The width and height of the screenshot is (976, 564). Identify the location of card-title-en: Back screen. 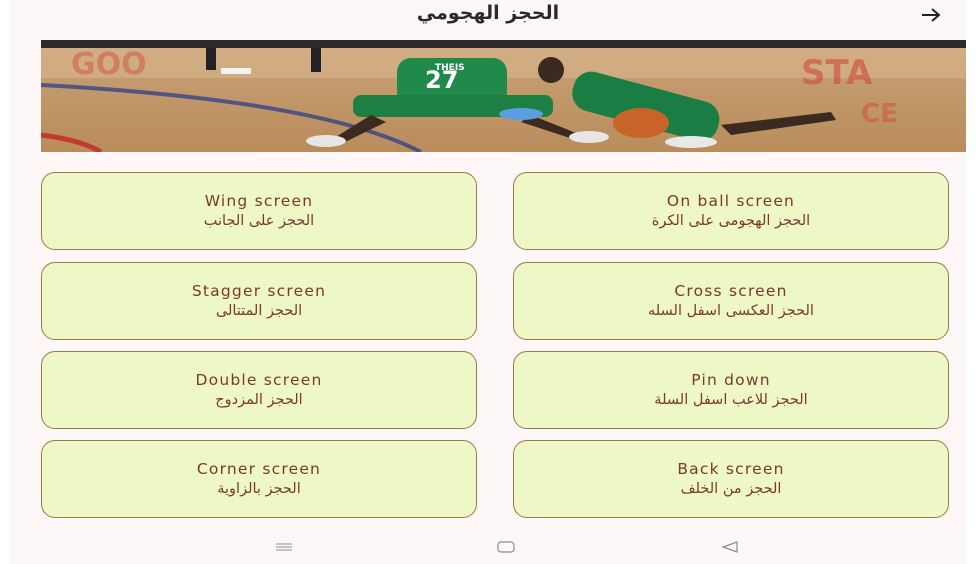
(731, 469).